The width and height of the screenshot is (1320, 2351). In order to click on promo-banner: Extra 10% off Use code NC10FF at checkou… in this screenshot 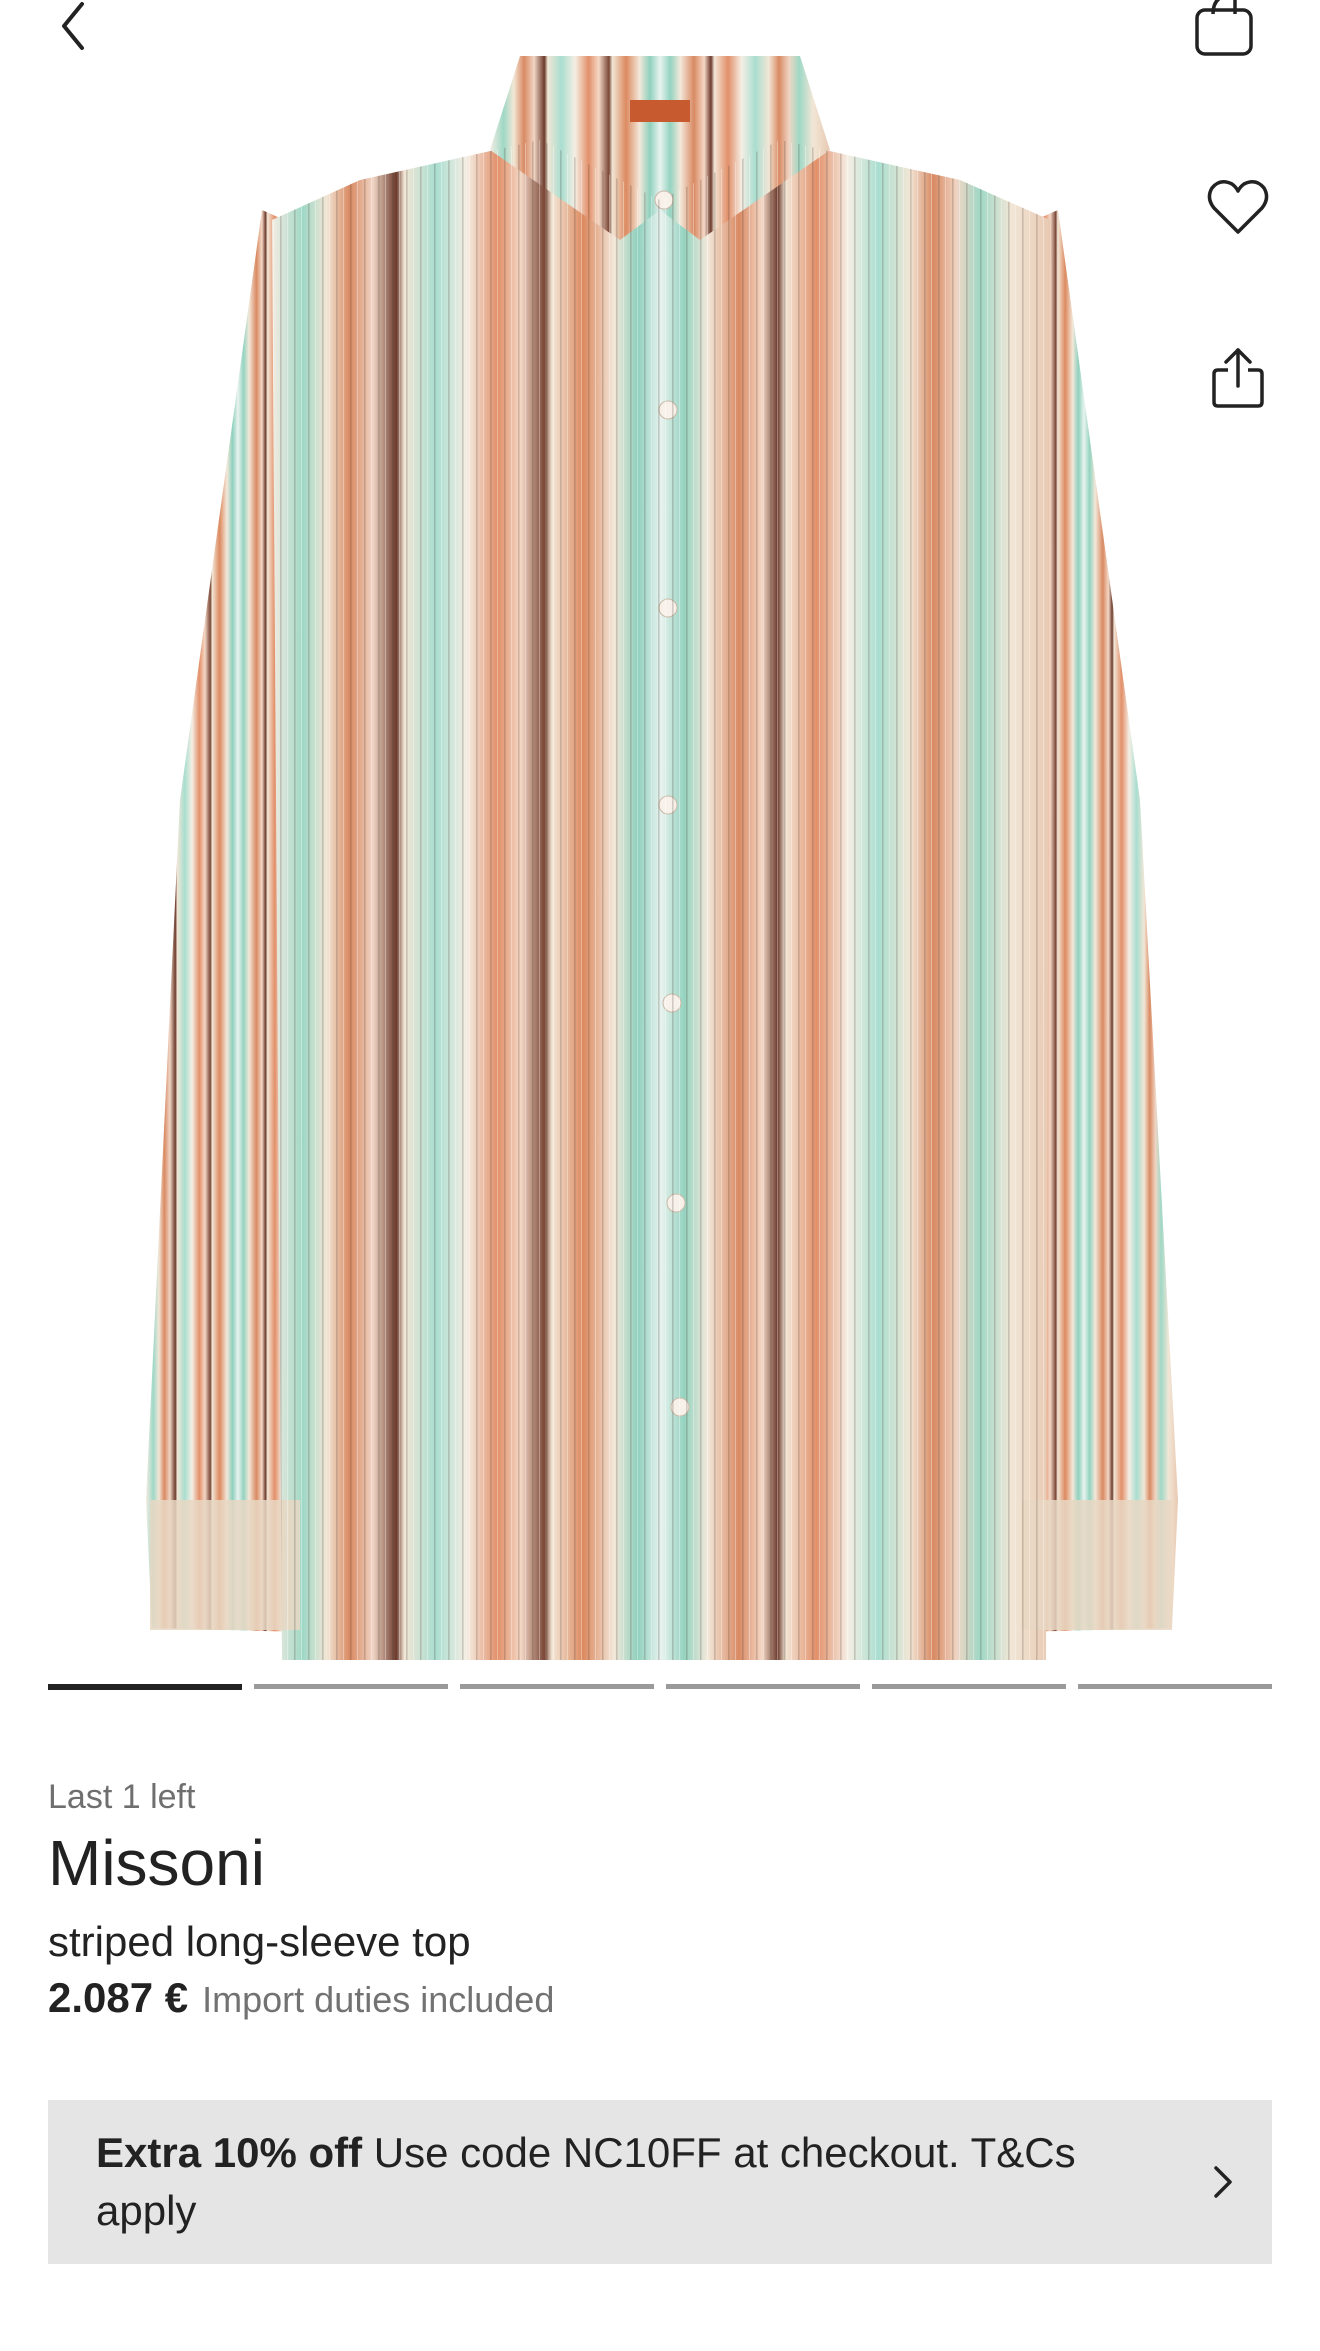, I will do `click(660, 2182)`.